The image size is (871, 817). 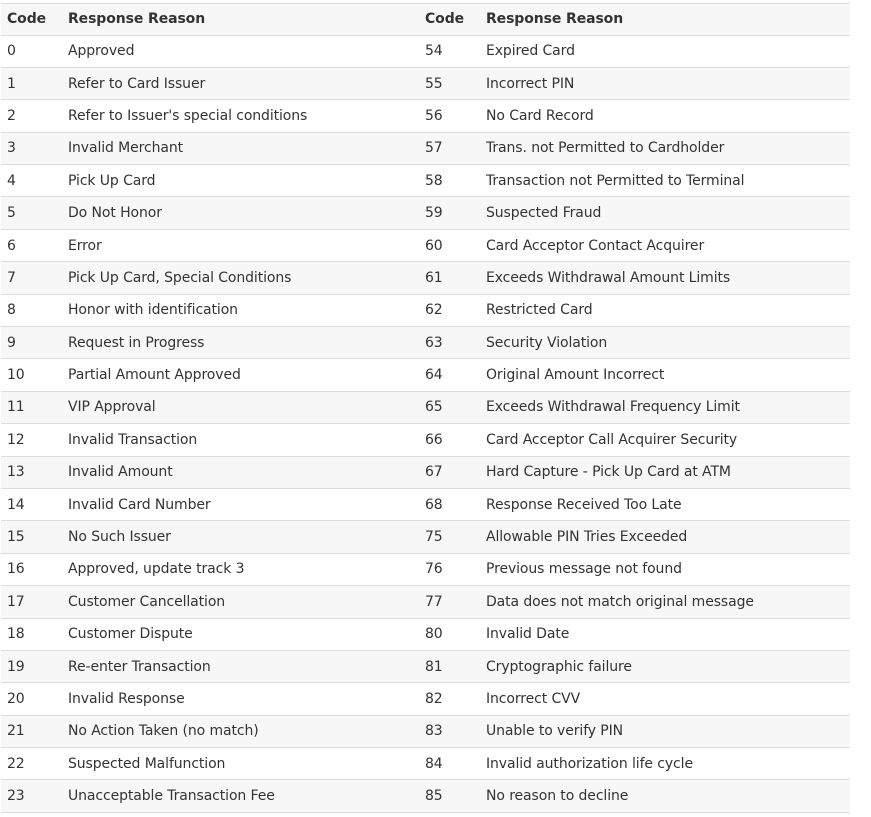 I want to click on cell-reason-right: Expired Card, so click(x=665, y=51).